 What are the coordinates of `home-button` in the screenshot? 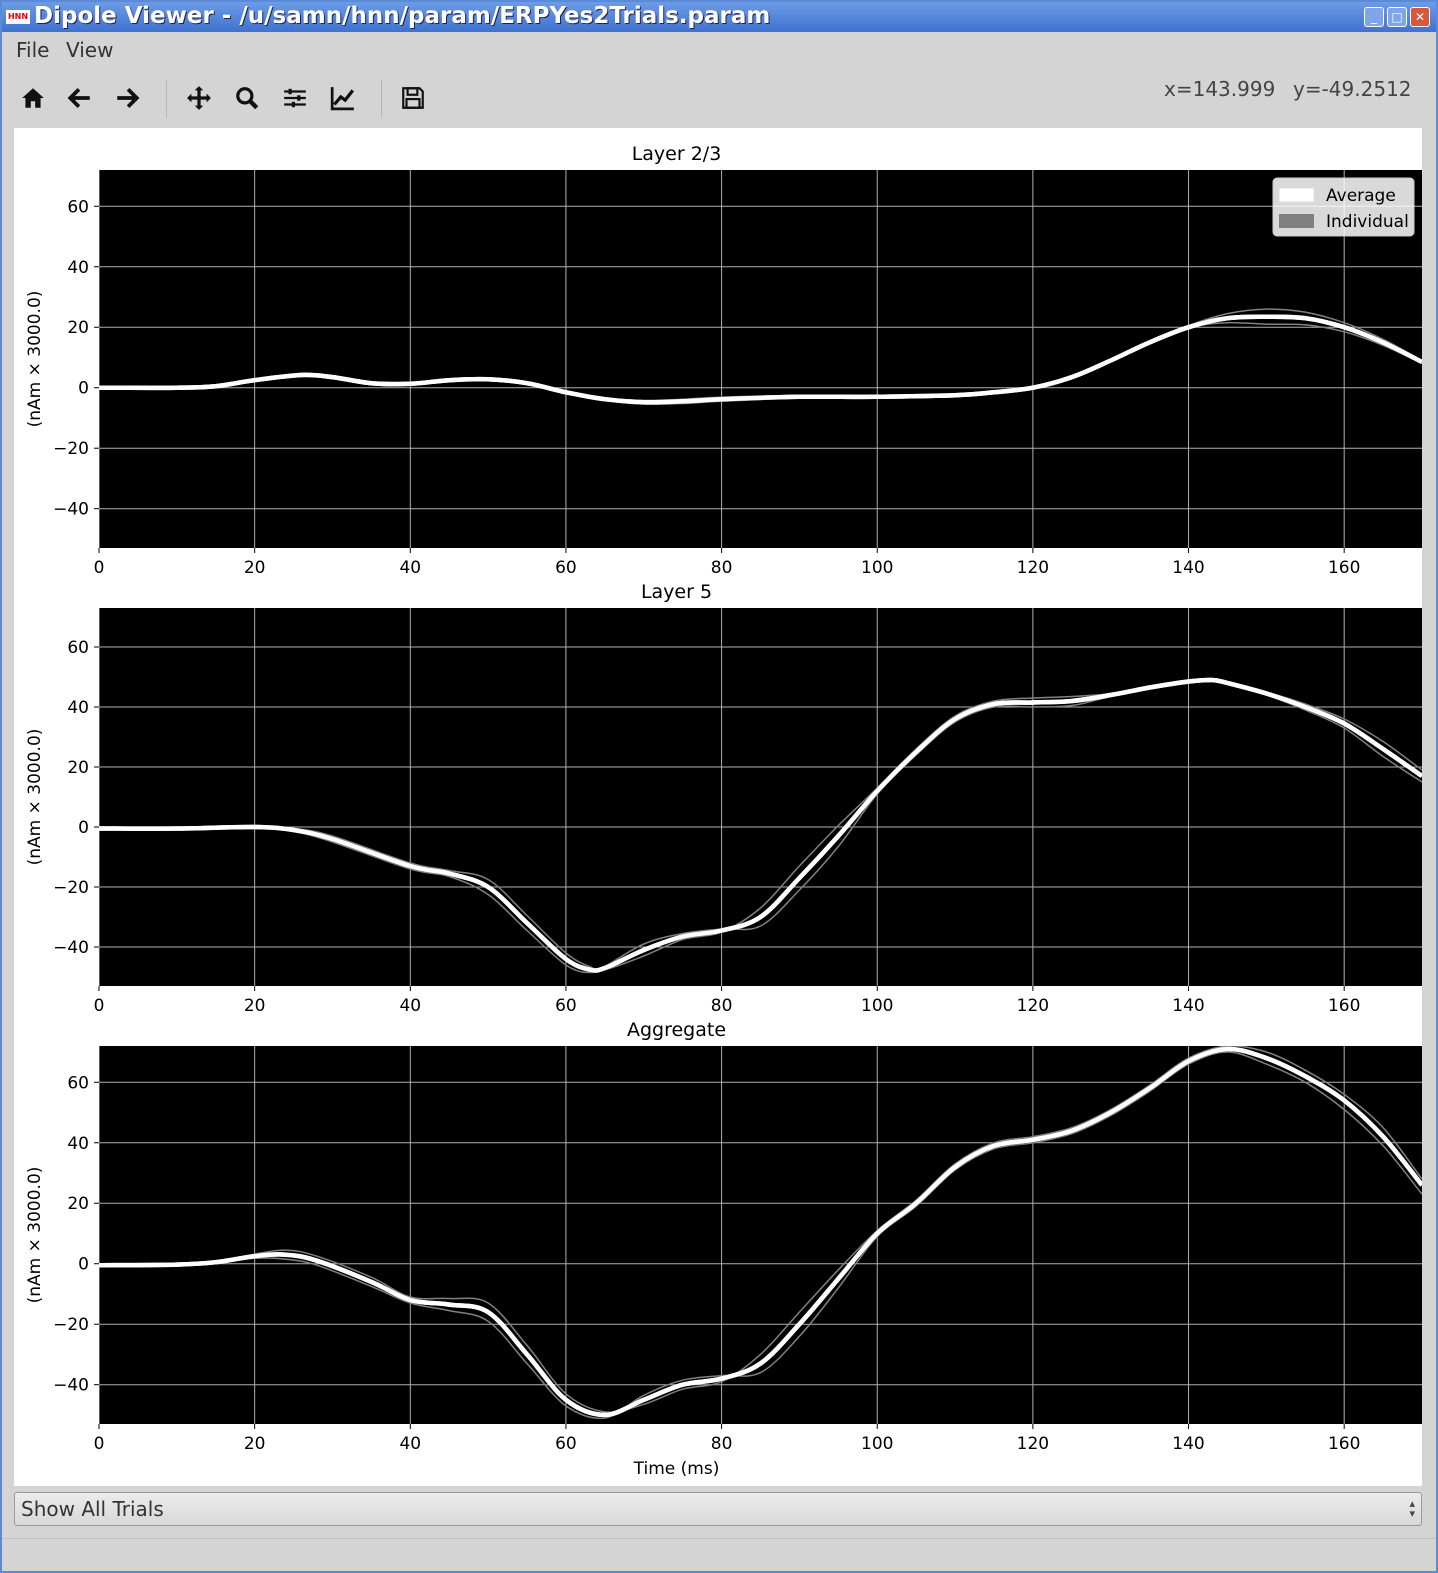 It's located at (33, 98).